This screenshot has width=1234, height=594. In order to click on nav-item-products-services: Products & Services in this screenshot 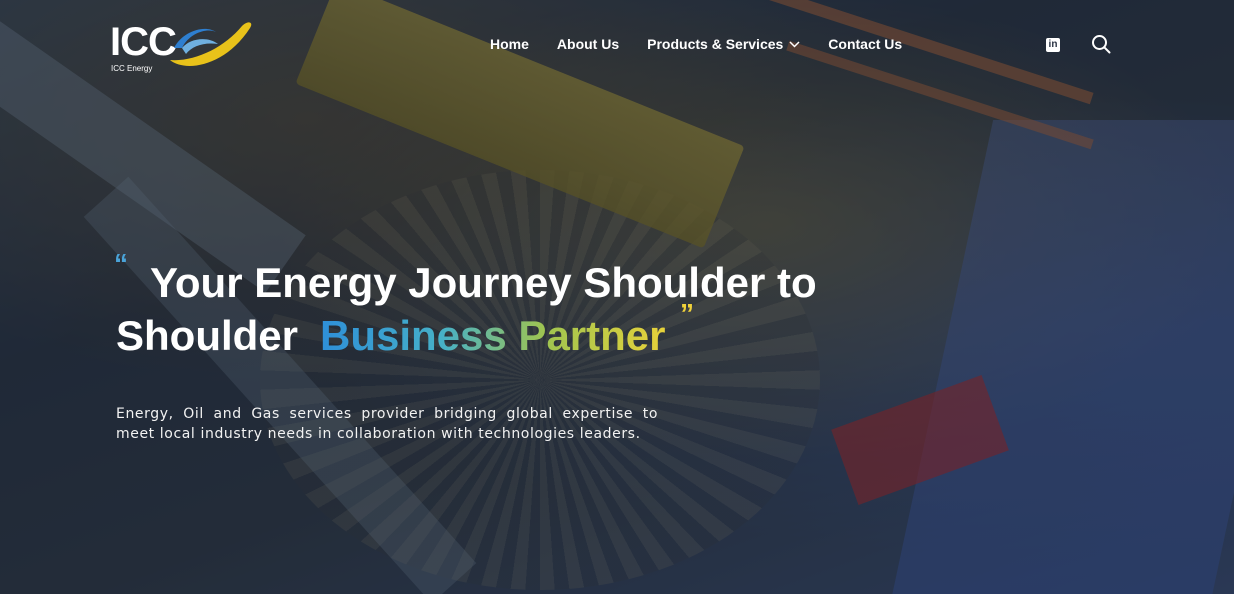, I will do `click(723, 44)`.